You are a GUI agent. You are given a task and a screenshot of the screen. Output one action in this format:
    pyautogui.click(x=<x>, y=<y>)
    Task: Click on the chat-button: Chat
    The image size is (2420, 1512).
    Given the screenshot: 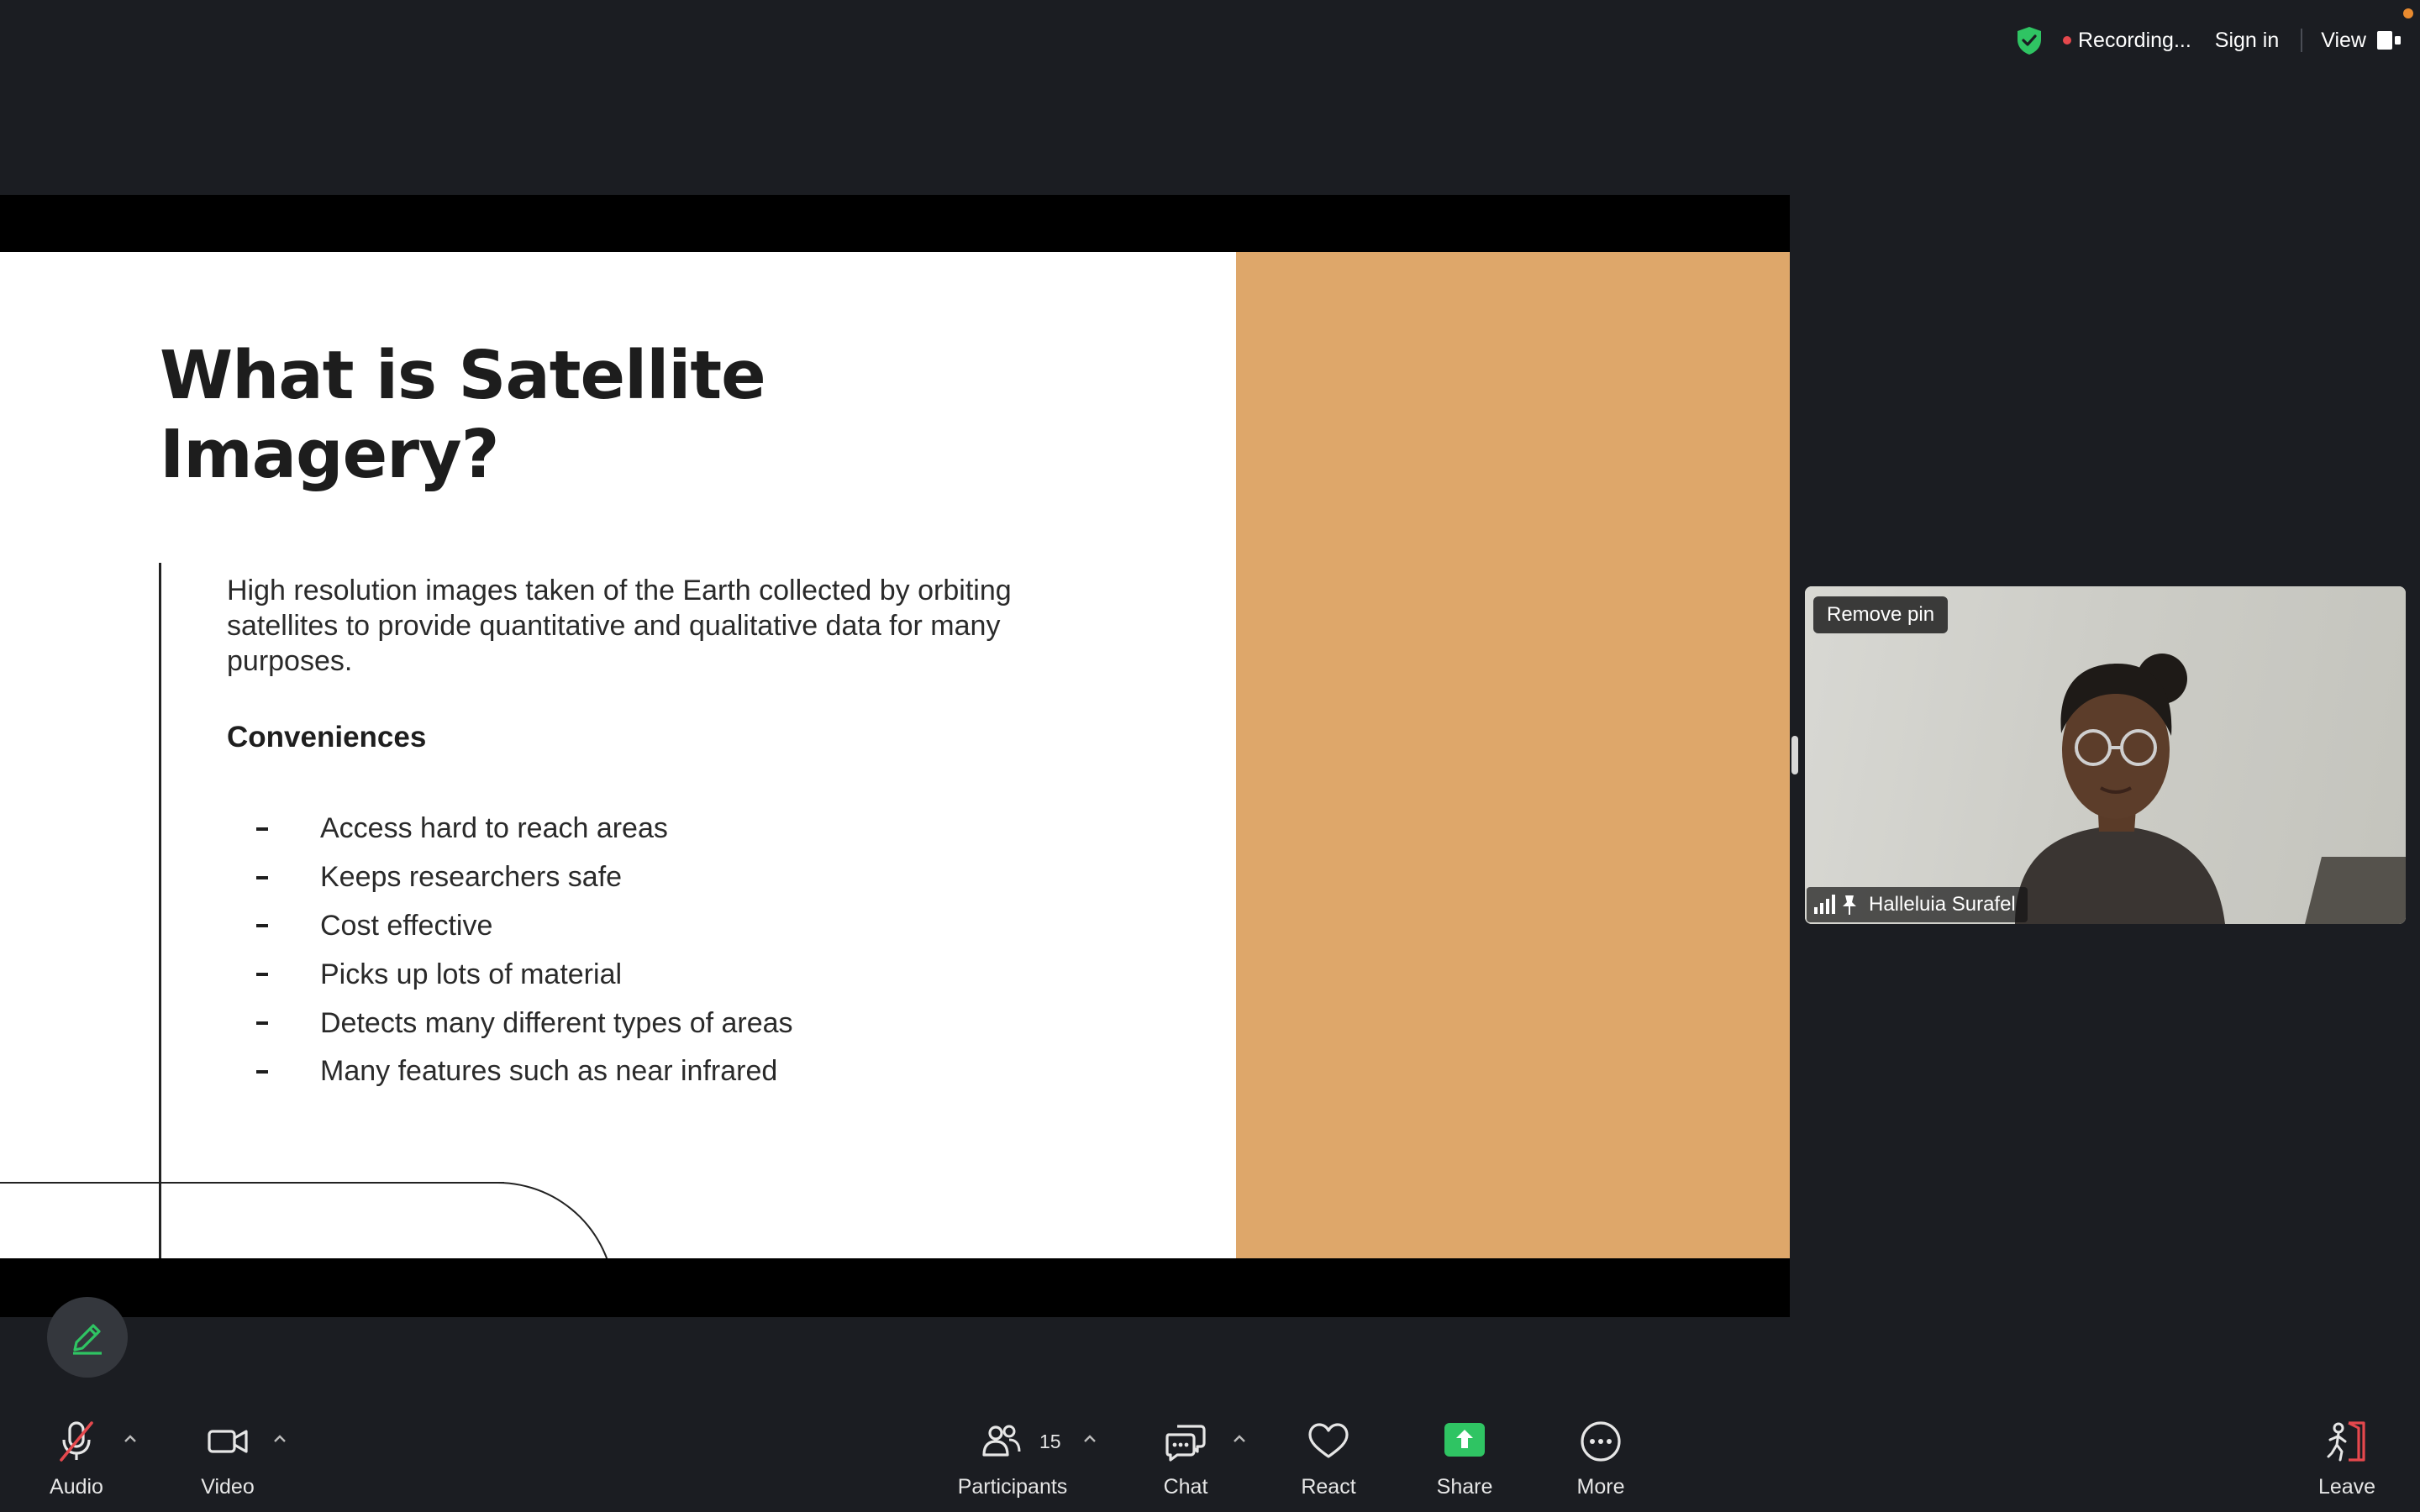 What is the action you would take?
    pyautogui.click(x=1185, y=1458)
    